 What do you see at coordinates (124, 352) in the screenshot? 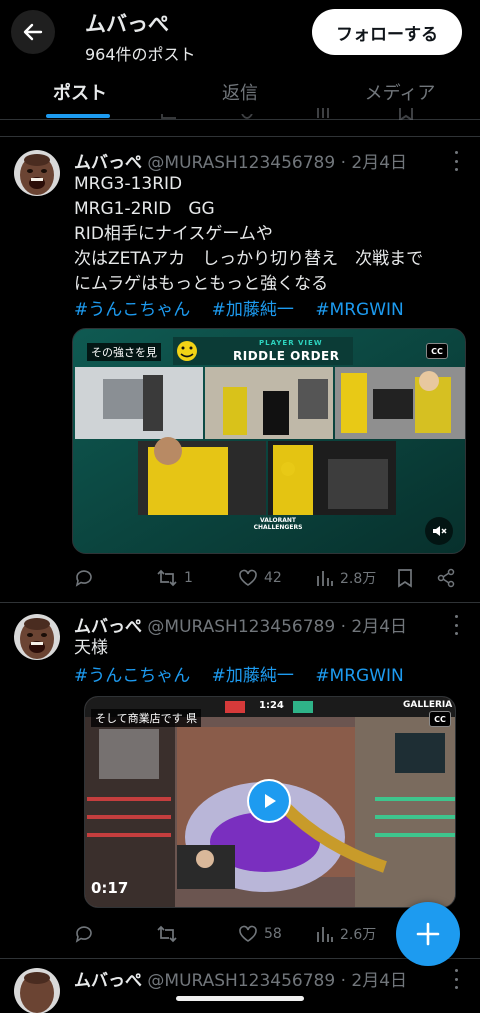
I see `video-overlay-label: その強さを見` at bounding box center [124, 352].